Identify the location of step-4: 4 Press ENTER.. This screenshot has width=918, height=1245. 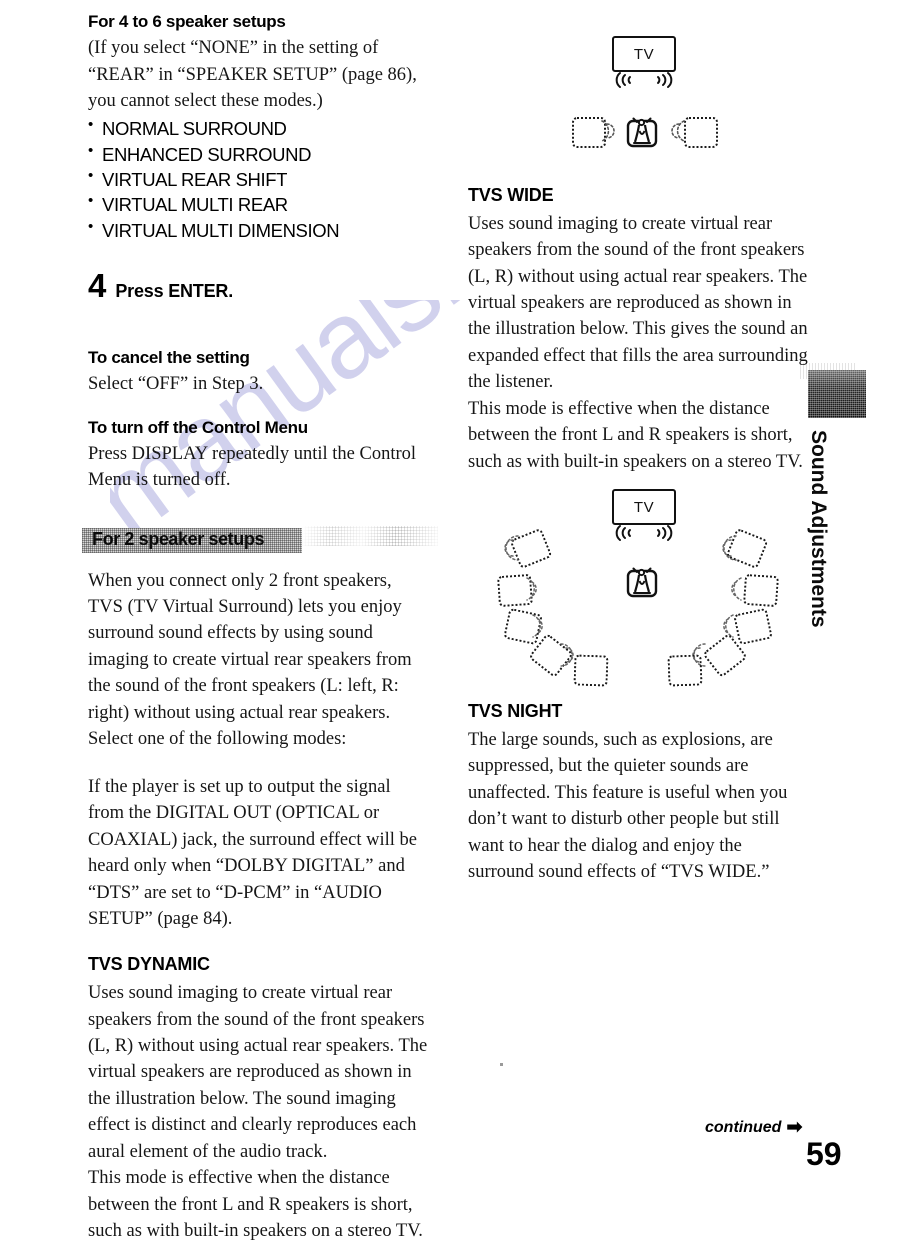
(258, 285).